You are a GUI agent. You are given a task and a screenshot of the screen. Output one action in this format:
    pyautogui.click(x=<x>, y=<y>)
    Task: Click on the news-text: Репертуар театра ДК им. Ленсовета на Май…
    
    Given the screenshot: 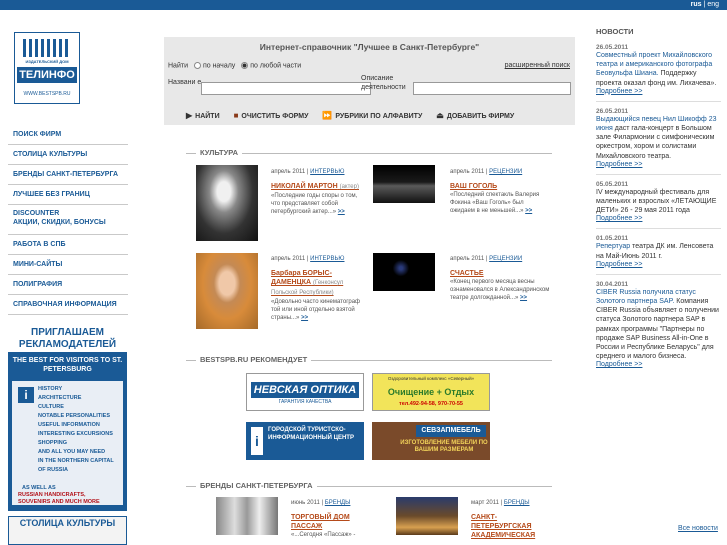 What is the action you would take?
    pyautogui.click(x=658, y=251)
    